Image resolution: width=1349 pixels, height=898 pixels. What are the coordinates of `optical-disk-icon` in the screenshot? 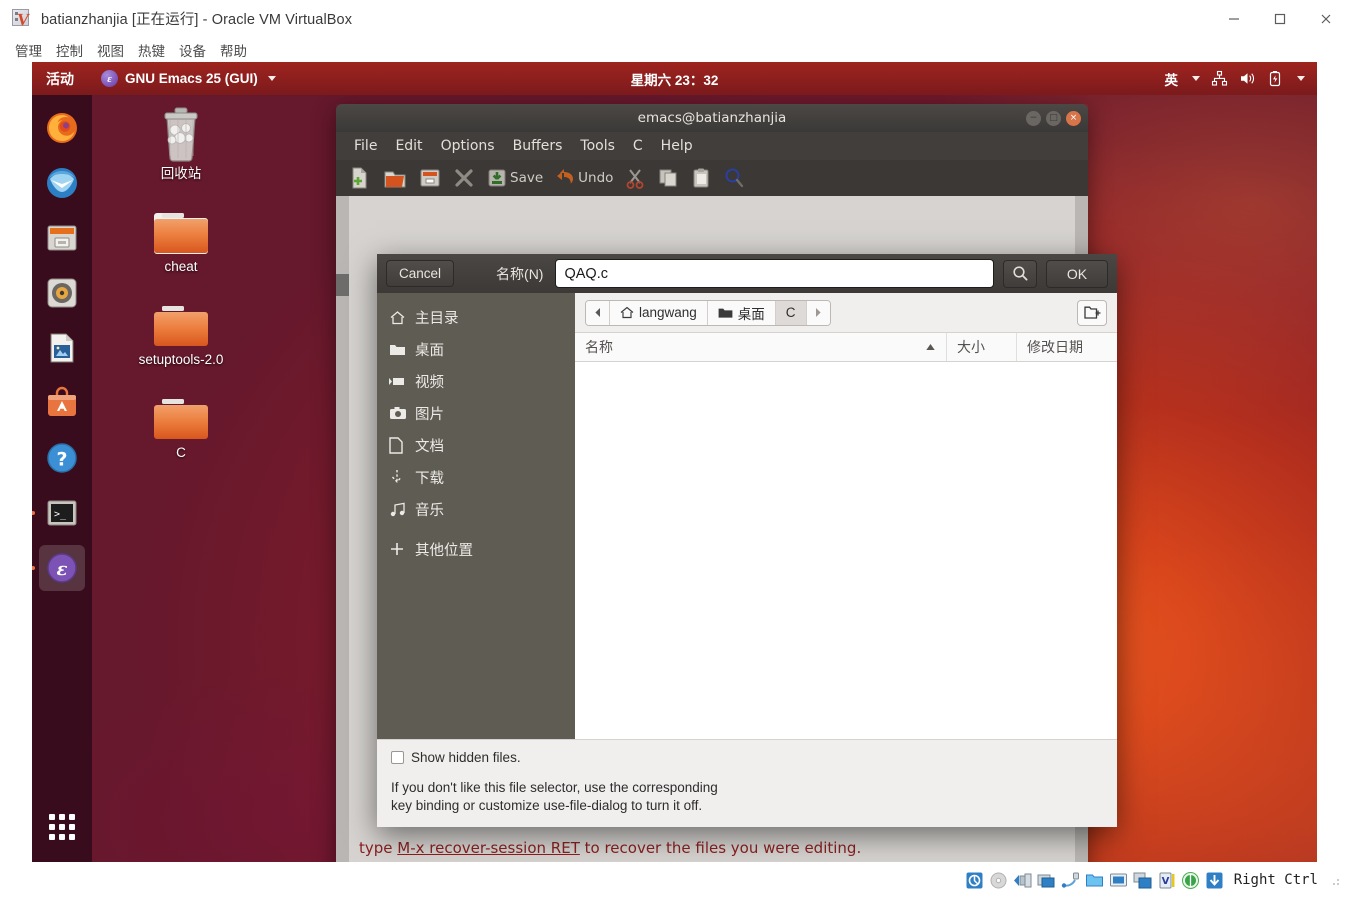 It's located at (998, 880).